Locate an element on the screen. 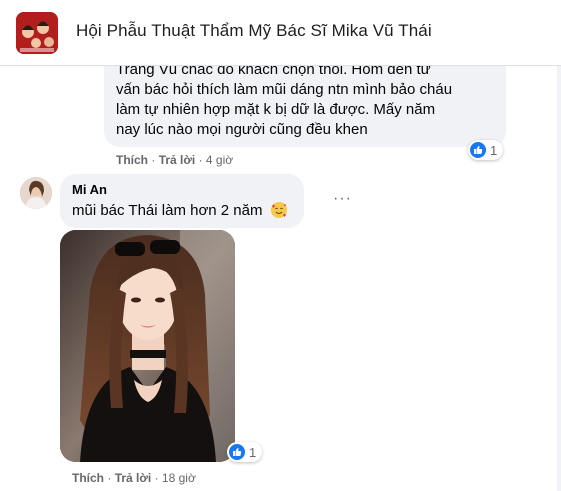  comment-photo is located at coordinates (147, 346).